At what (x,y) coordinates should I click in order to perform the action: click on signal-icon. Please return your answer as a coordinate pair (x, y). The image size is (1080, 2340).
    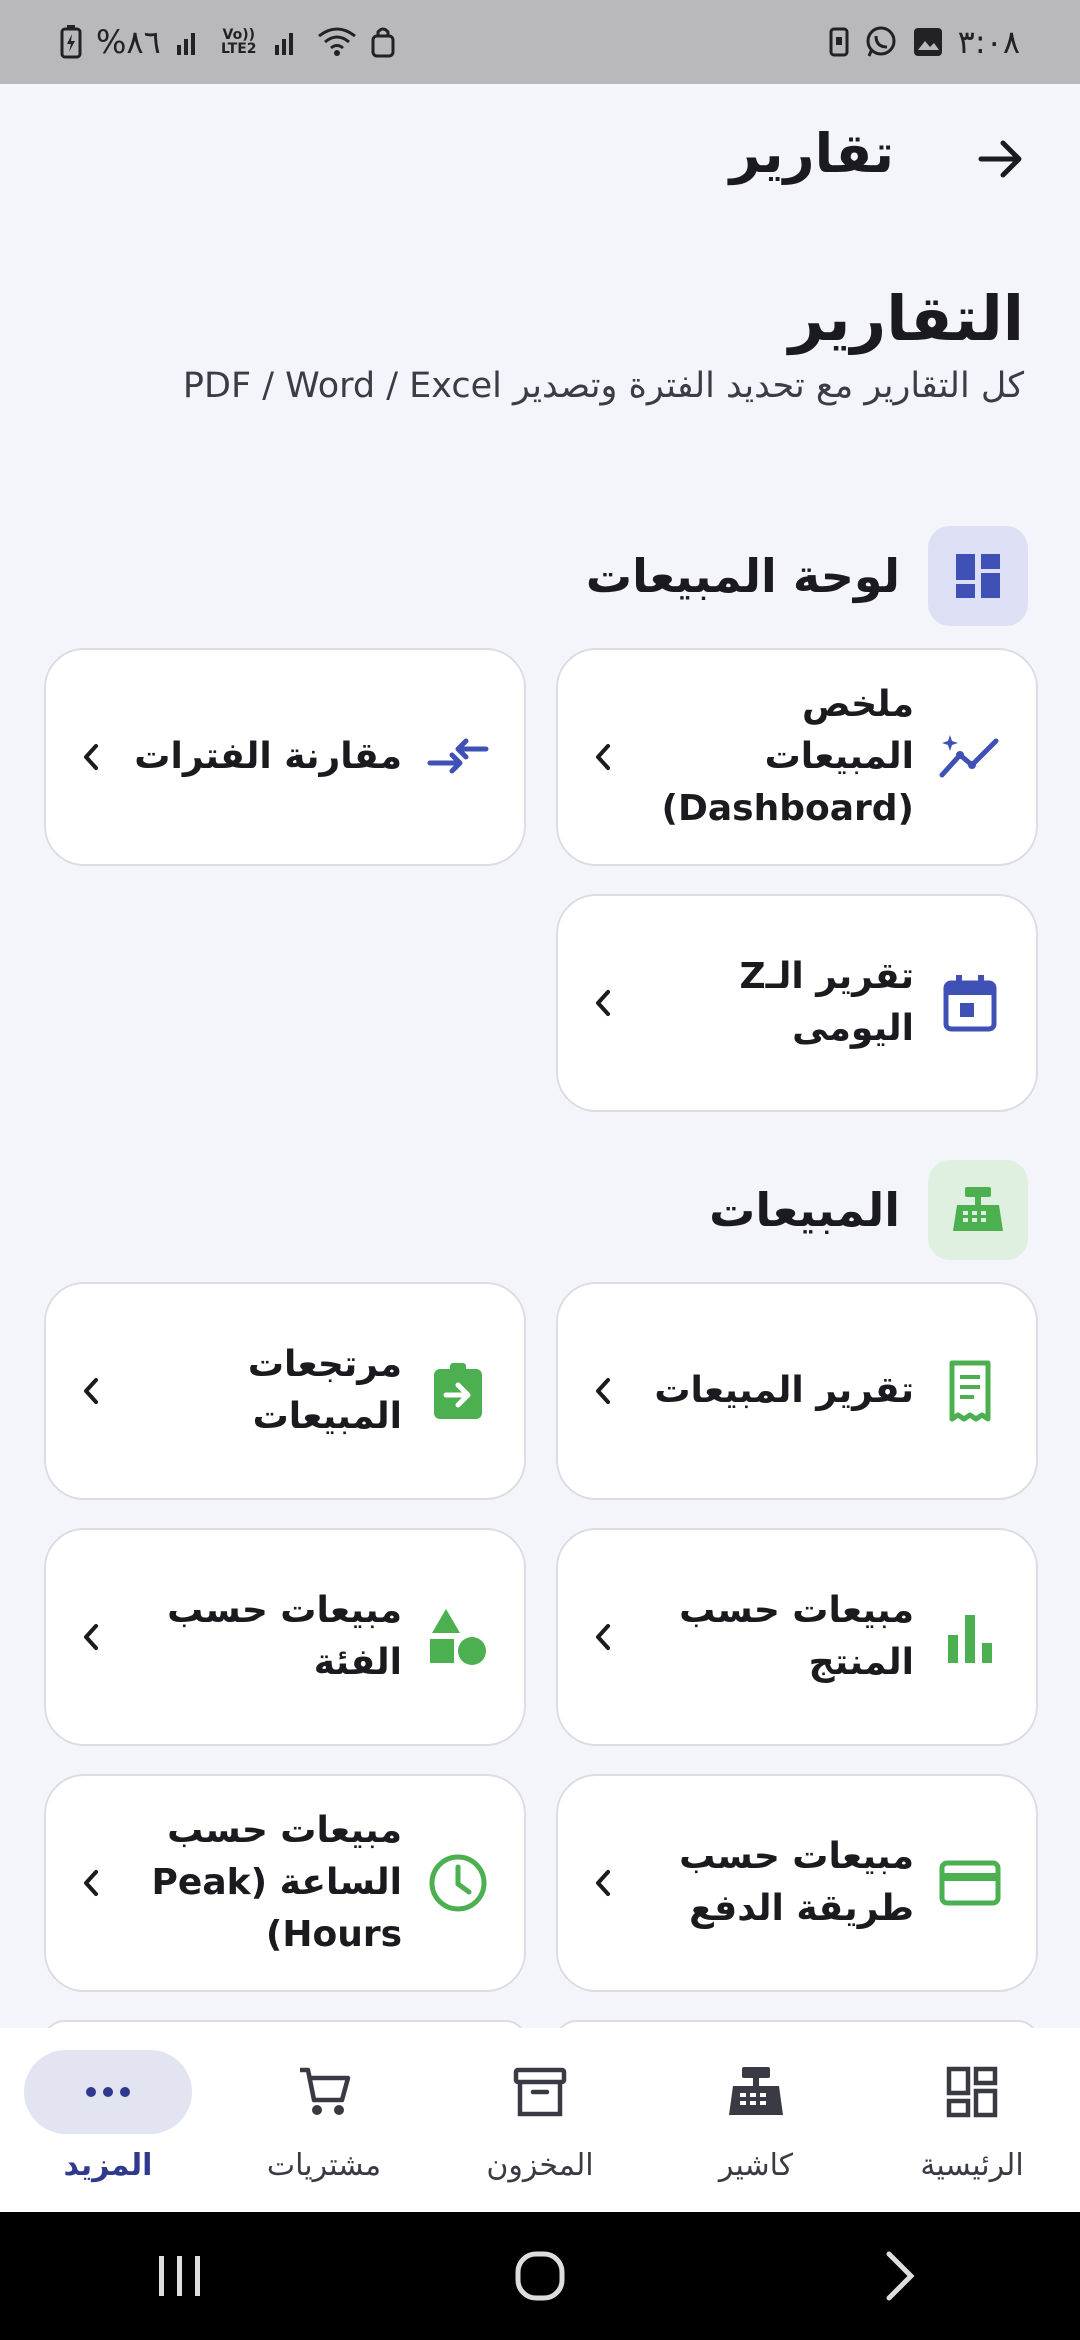
    Looking at the image, I should click on (190, 42).